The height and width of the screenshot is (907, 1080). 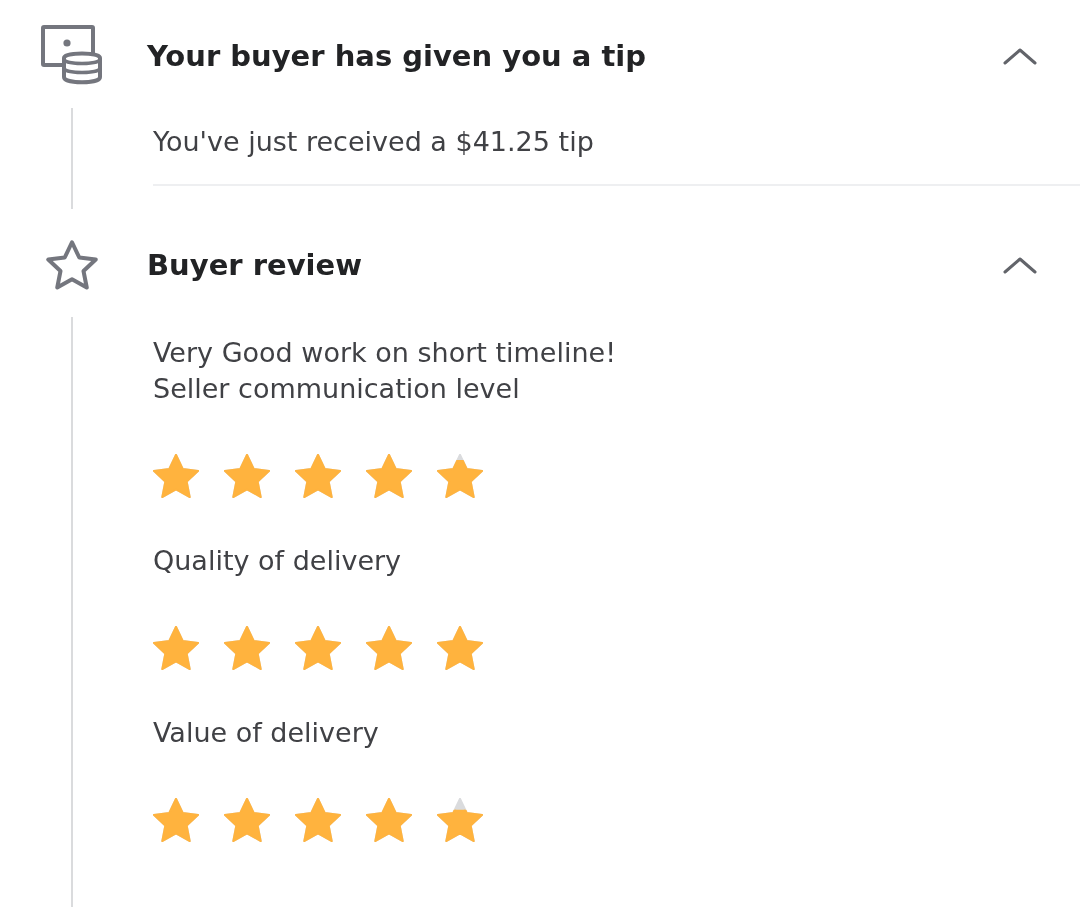 What do you see at coordinates (255, 265) in the screenshot?
I see `section-title: Buyer review` at bounding box center [255, 265].